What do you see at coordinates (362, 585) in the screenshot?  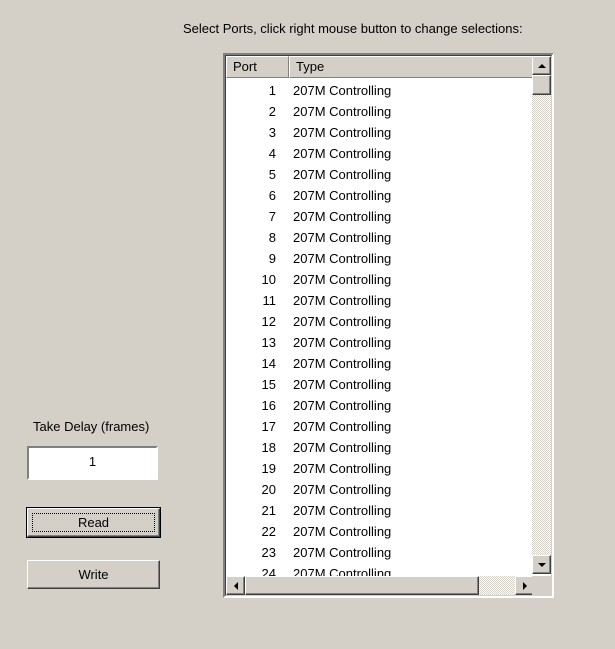 I see `horizontal-scroll-thumb` at bounding box center [362, 585].